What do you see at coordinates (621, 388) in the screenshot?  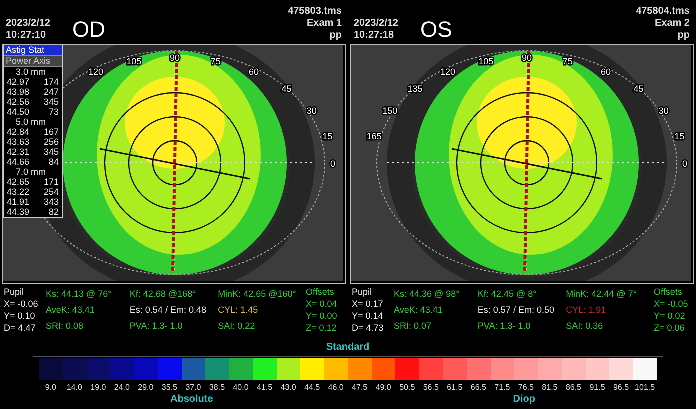 I see `scale-value: 96.5` at bounding box center [621, 388].